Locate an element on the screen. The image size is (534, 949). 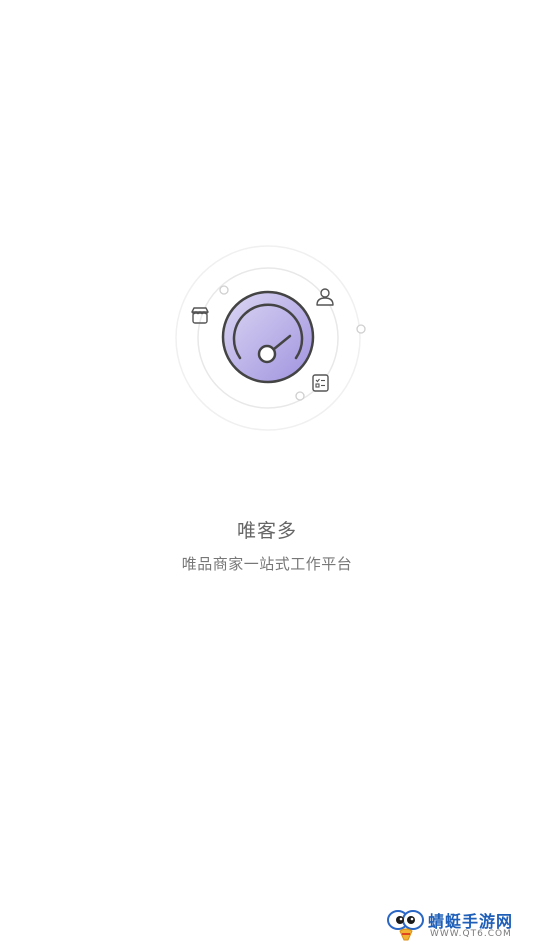
orbit-graphic is located at coordinates (270, 338).